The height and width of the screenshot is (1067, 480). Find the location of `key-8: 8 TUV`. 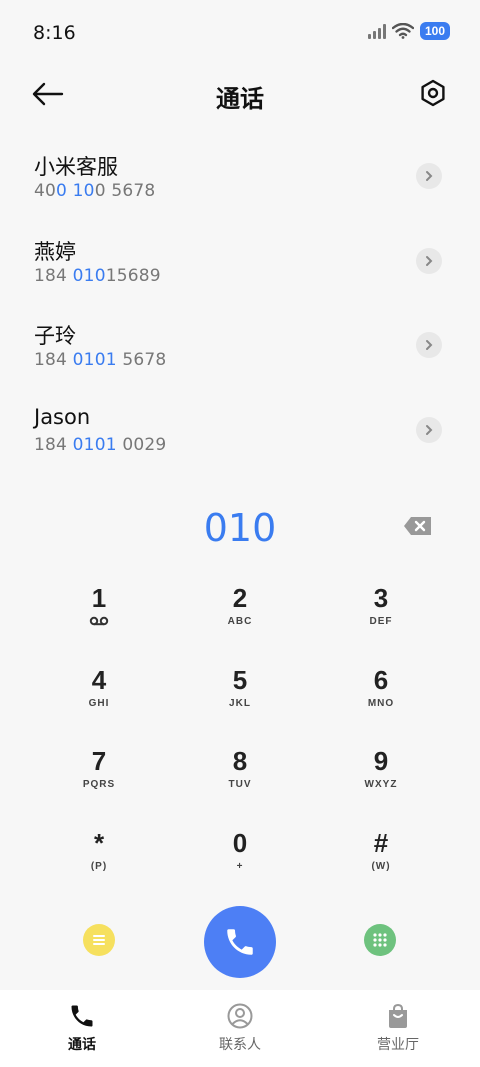

key-8: 8 TUV is located at coordinates (240, 781).